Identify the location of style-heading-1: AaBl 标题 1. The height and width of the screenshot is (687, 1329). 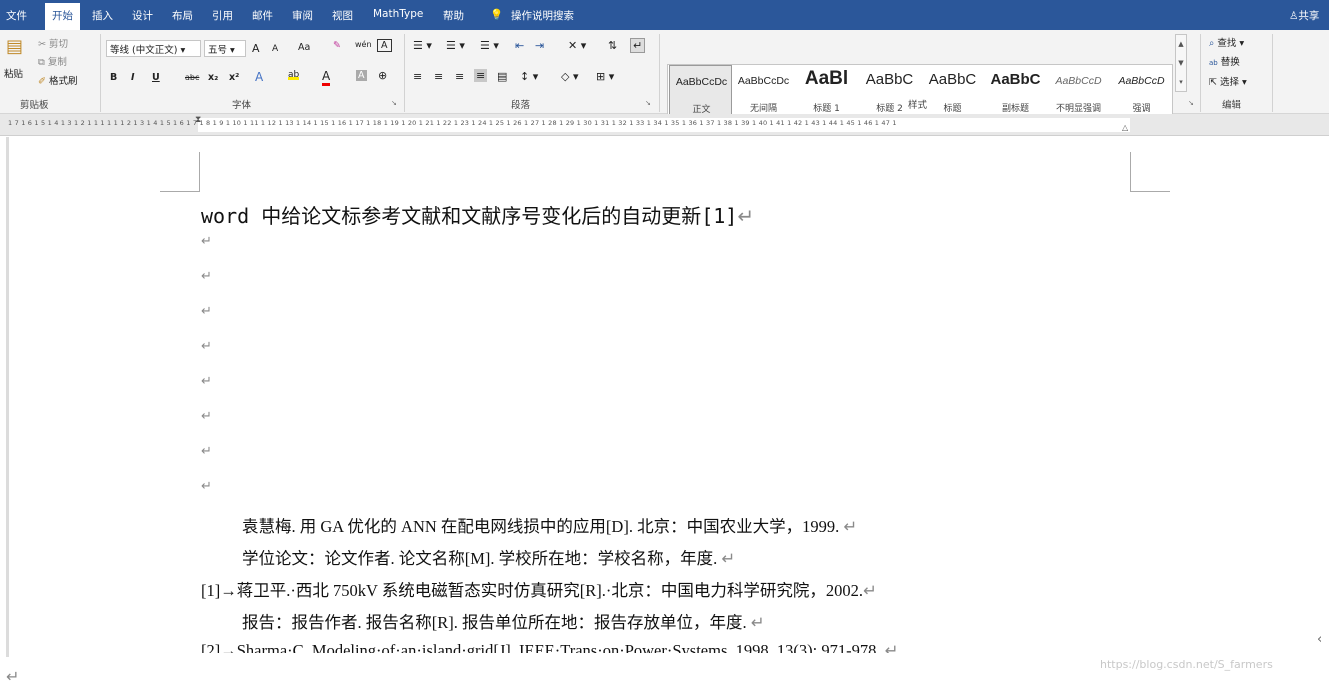
(826, 93).